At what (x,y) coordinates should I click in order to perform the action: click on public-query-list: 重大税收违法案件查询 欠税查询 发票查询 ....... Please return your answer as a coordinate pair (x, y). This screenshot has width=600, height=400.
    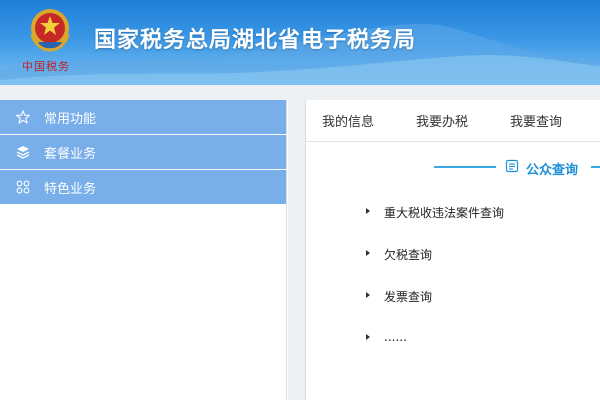
    Looking at the image, I should click on (435, 288).